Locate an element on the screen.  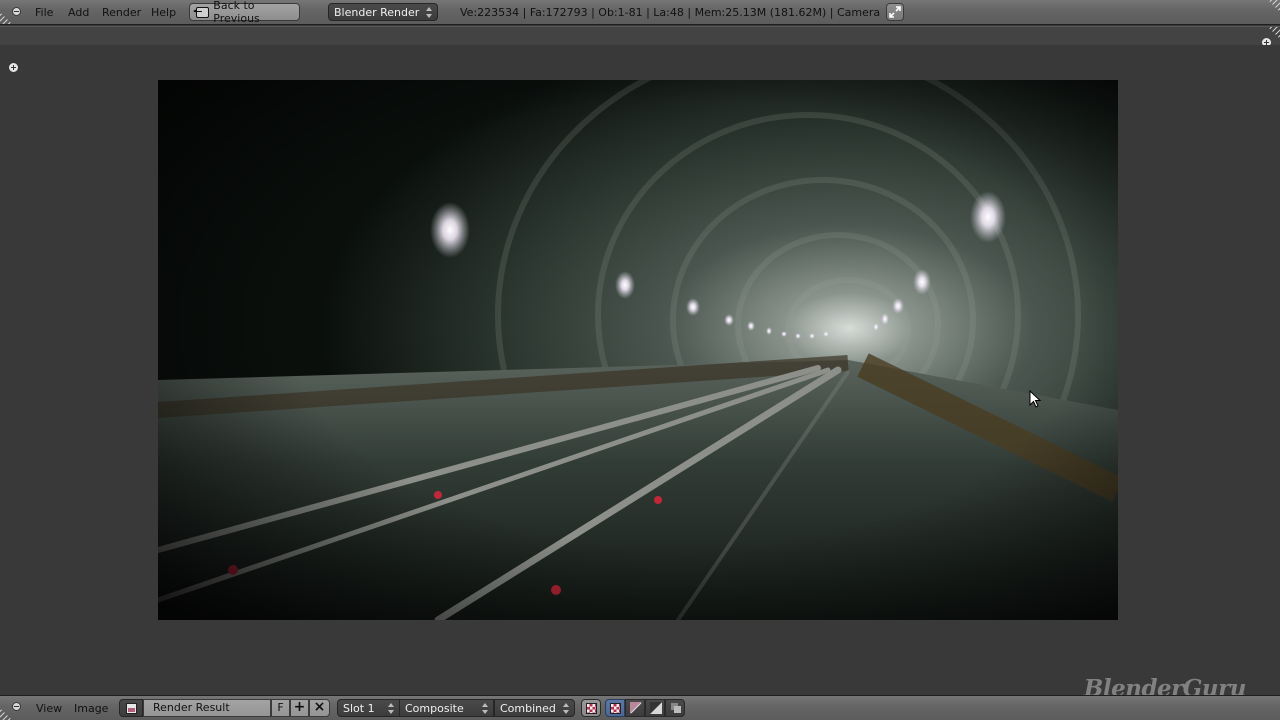
render-pass-value: Combined is located at coordinates (528, 708).